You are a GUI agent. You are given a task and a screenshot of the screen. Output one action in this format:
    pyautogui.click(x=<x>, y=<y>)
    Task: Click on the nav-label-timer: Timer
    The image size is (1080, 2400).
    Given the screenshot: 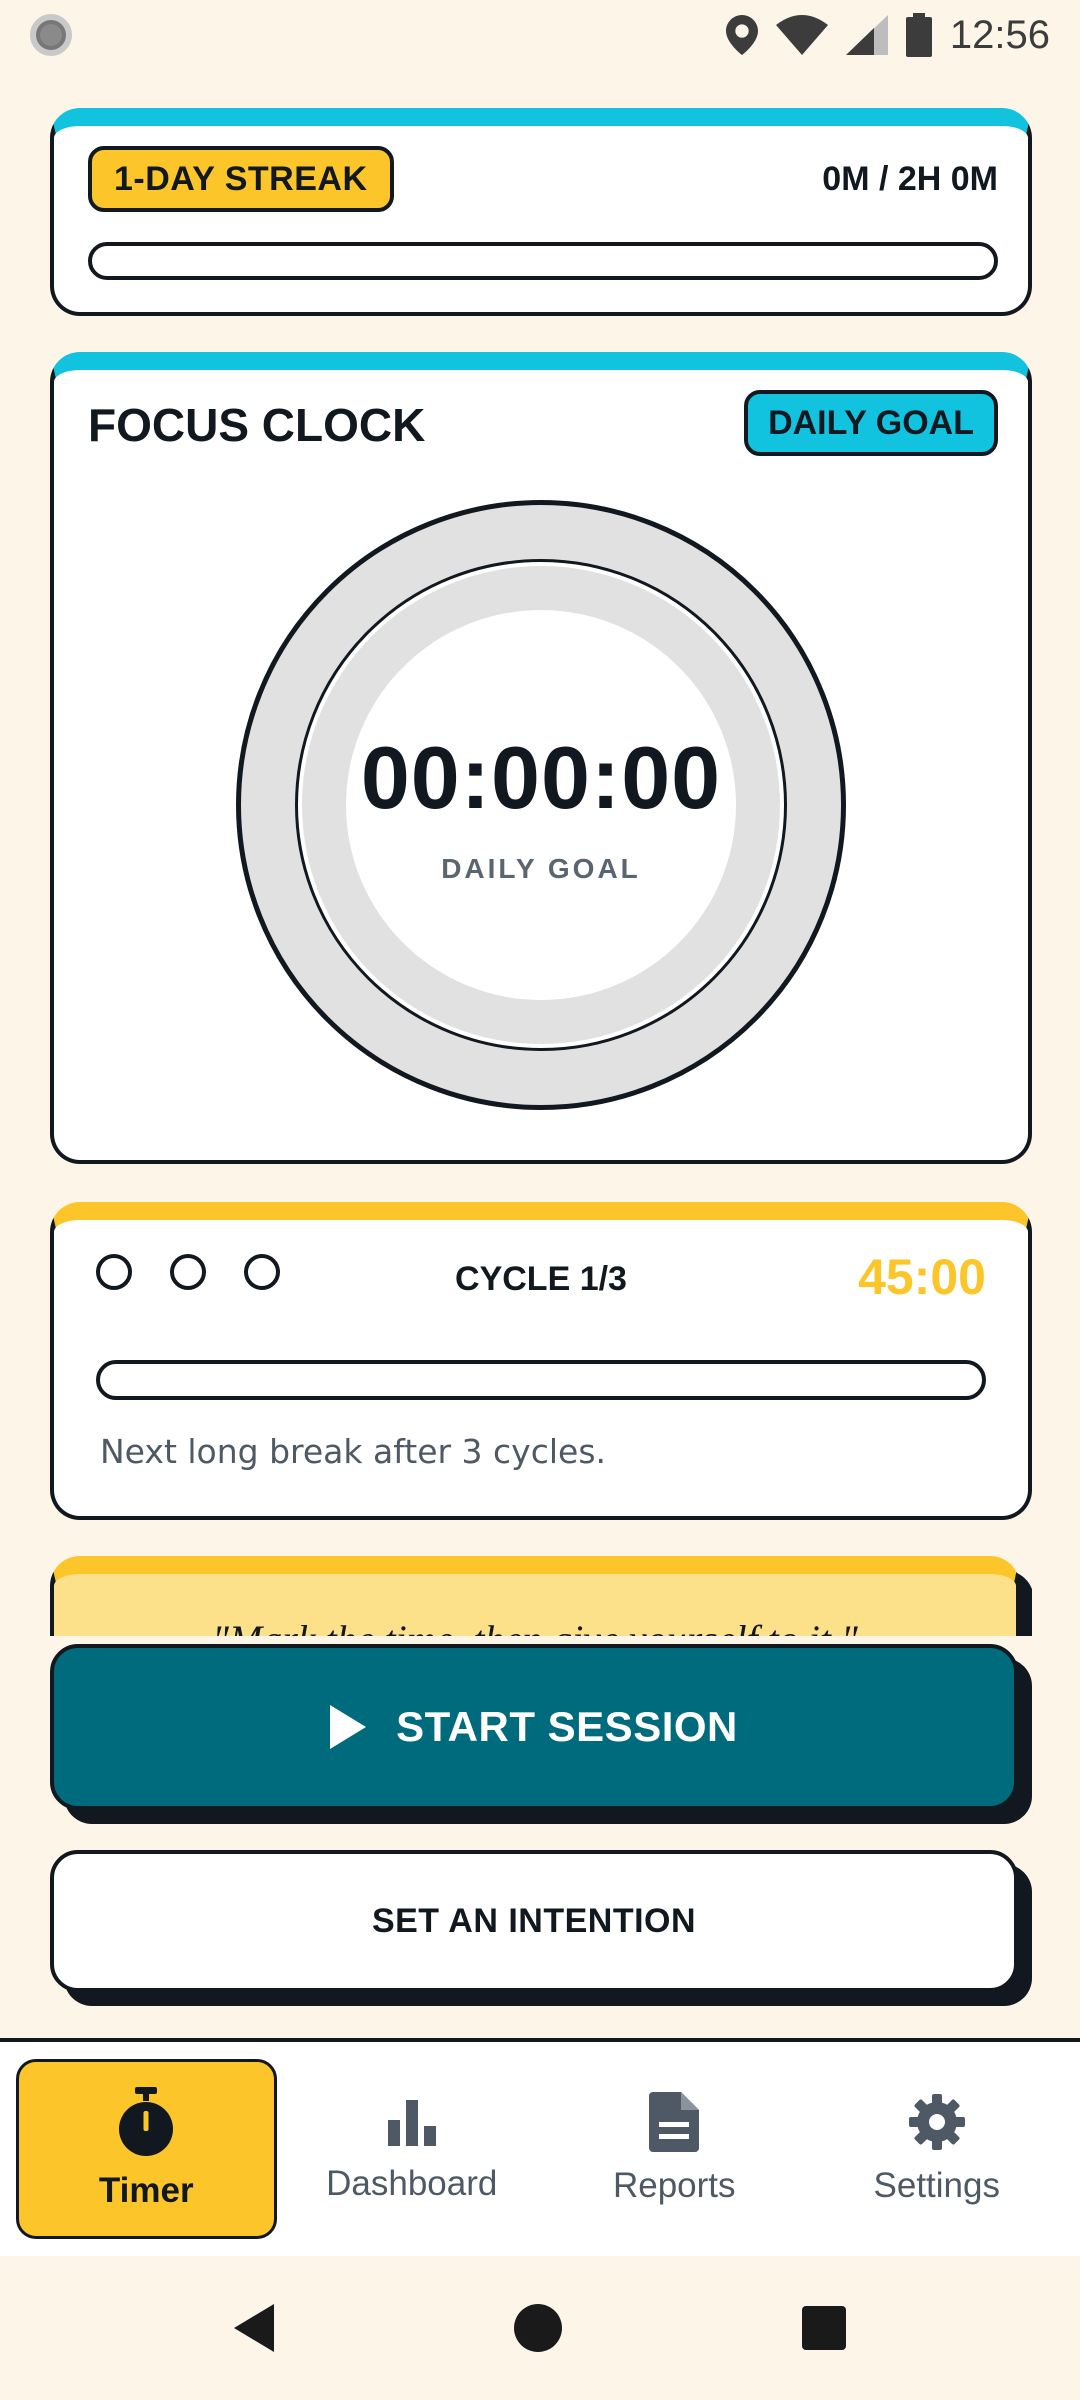 What is the action you would take?
    pyautogui.click(x=146, y=2190)
    